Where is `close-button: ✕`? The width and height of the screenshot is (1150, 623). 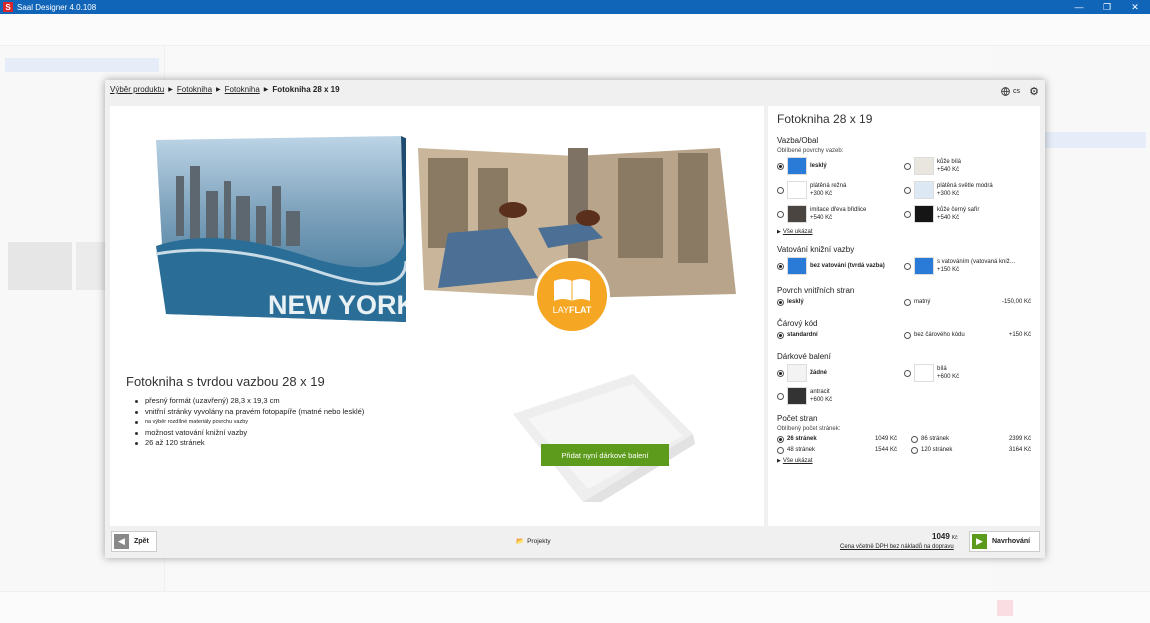
close-button: ✕ is located at coordinates (1135, 7).